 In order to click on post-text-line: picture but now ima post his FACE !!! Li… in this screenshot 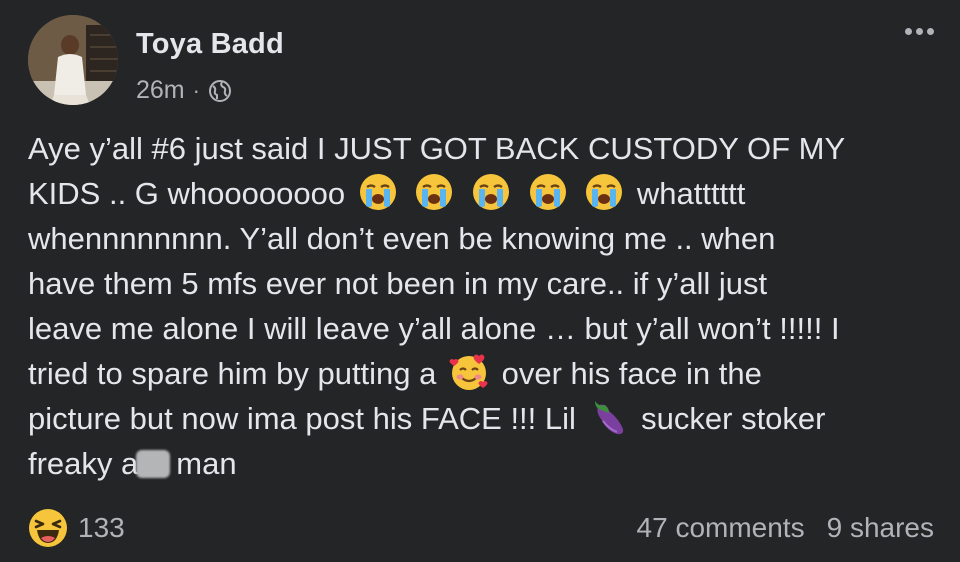, I will do `click(478, 418)`.